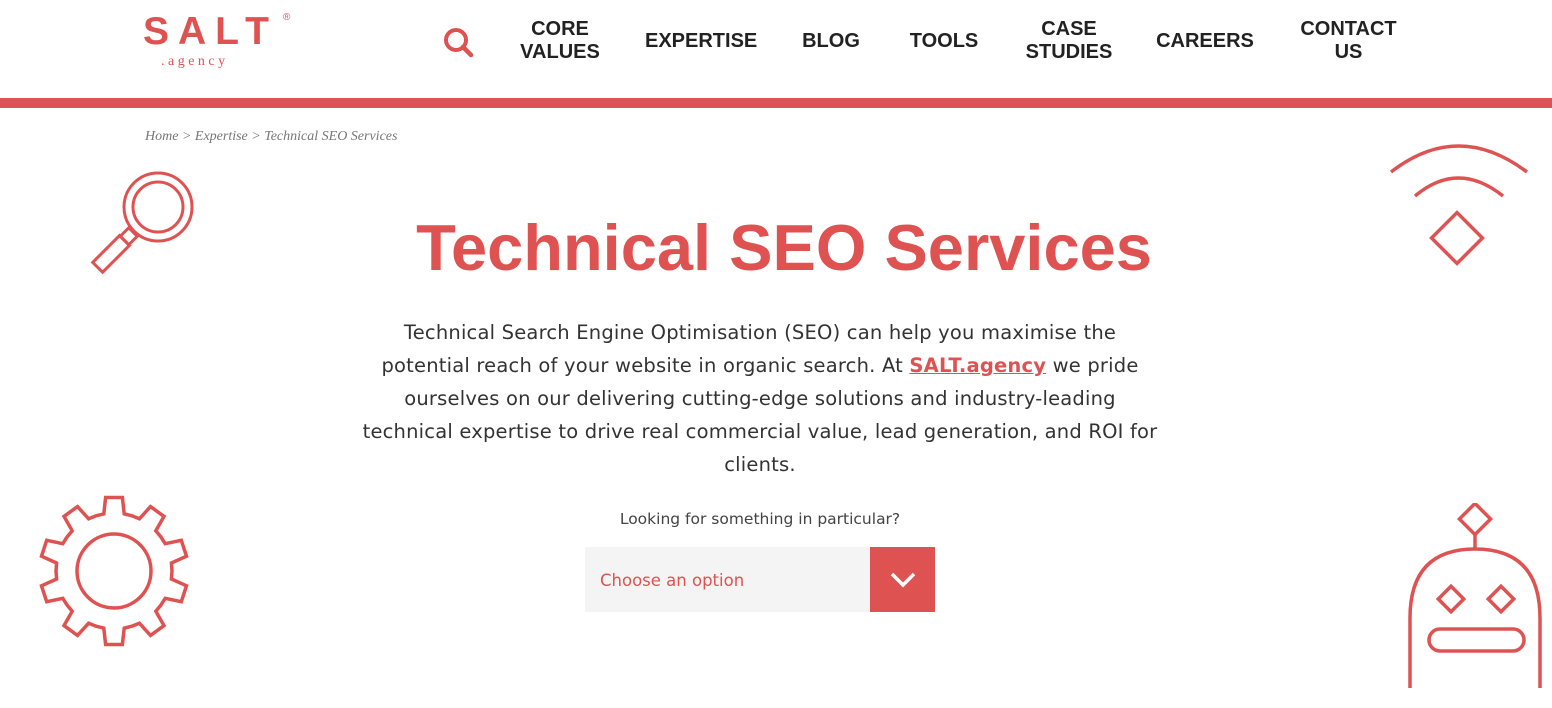 This screenshot has width=1552, height=708. Describe the element at coordinates (1069, 29) in the screenshot. I see `nav-label-line1: CASE` at that location.